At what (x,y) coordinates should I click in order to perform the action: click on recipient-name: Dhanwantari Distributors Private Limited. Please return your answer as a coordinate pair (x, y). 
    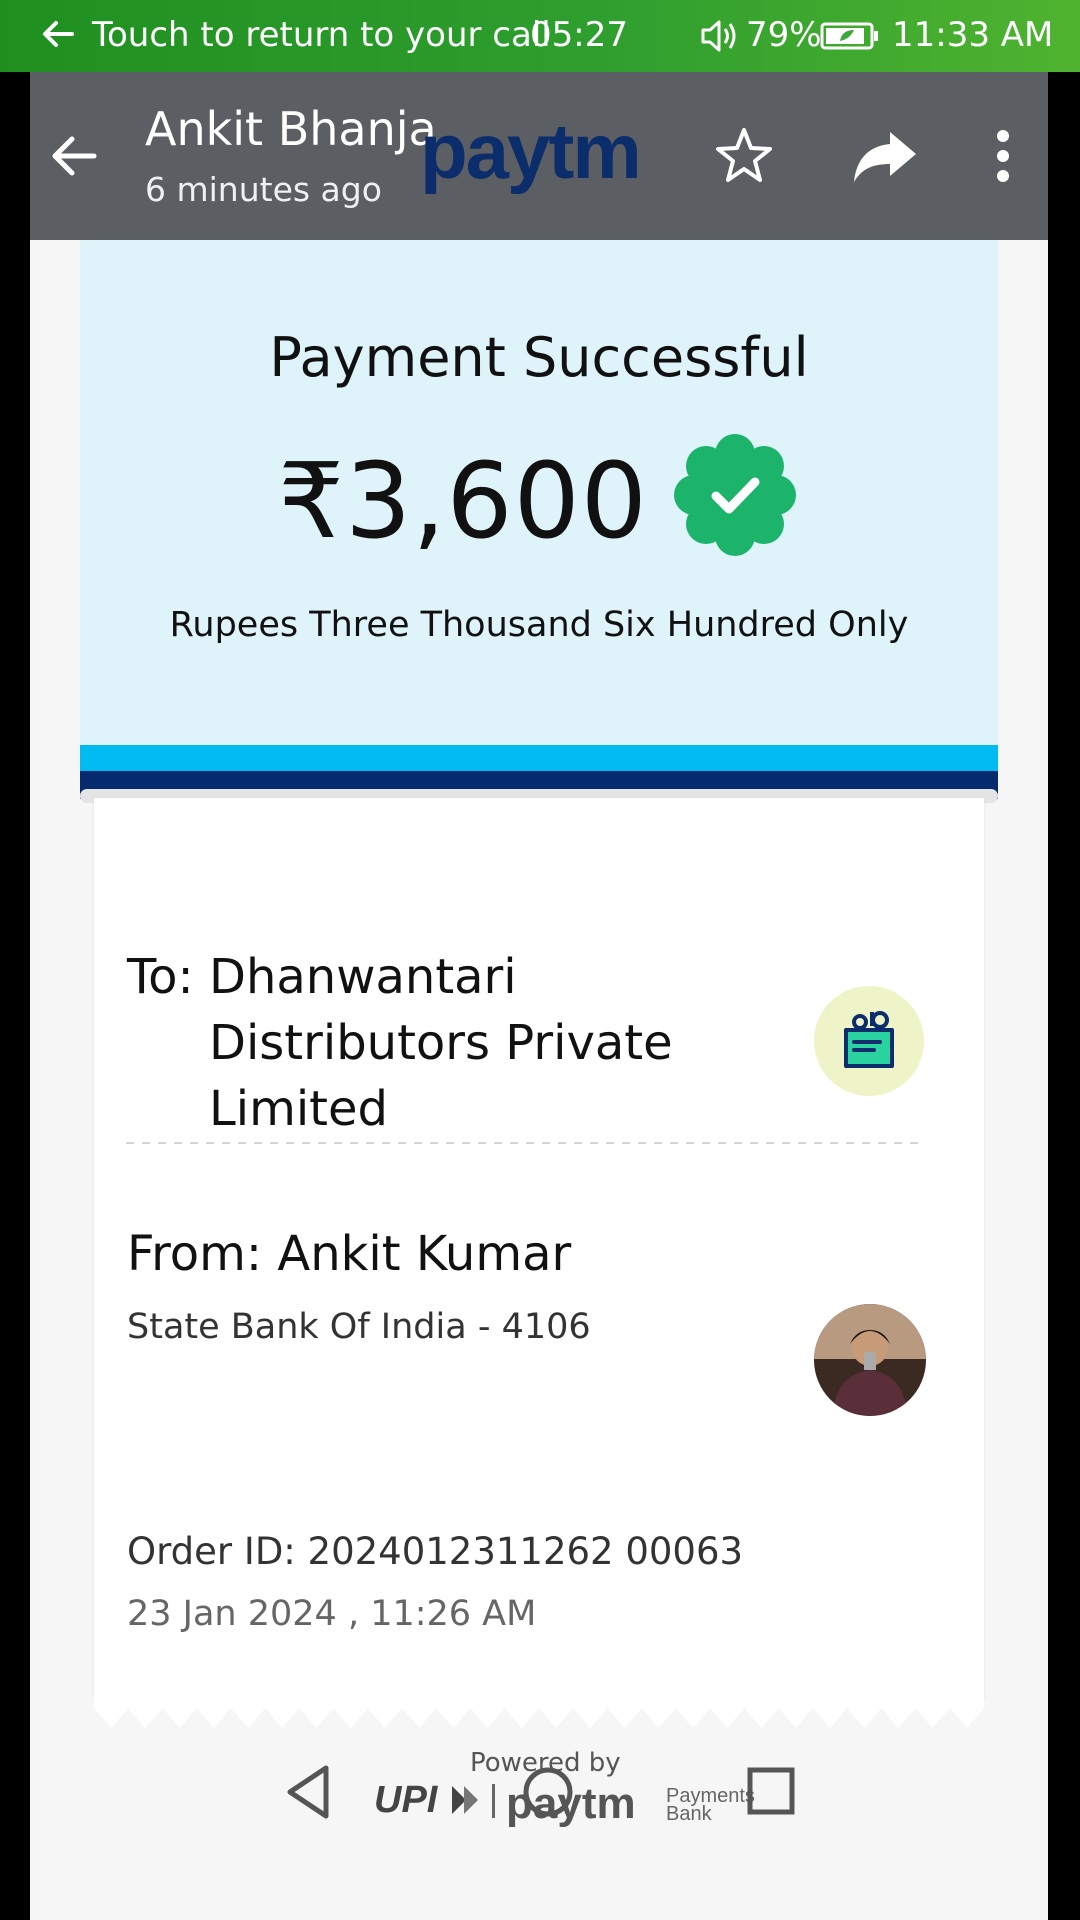
    Looking at the image, I should click on (441, 1043).